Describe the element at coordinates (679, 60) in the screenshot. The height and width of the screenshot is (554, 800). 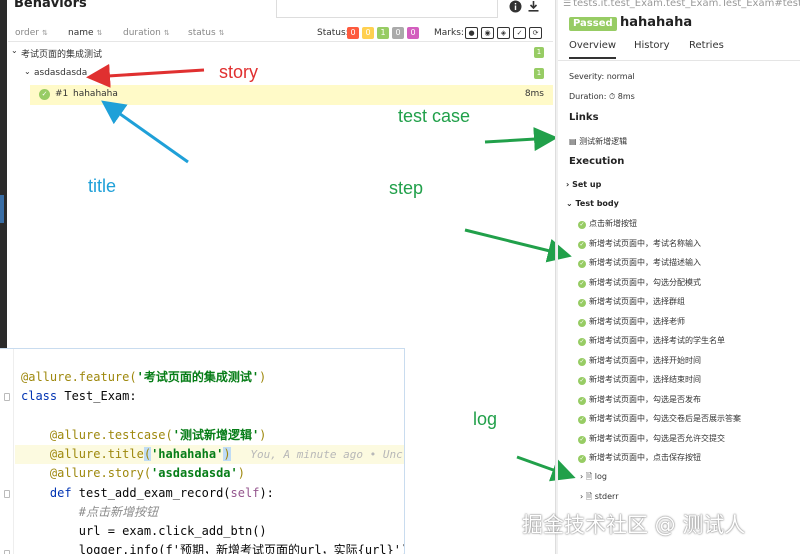
I see `tab-divider` at that location.